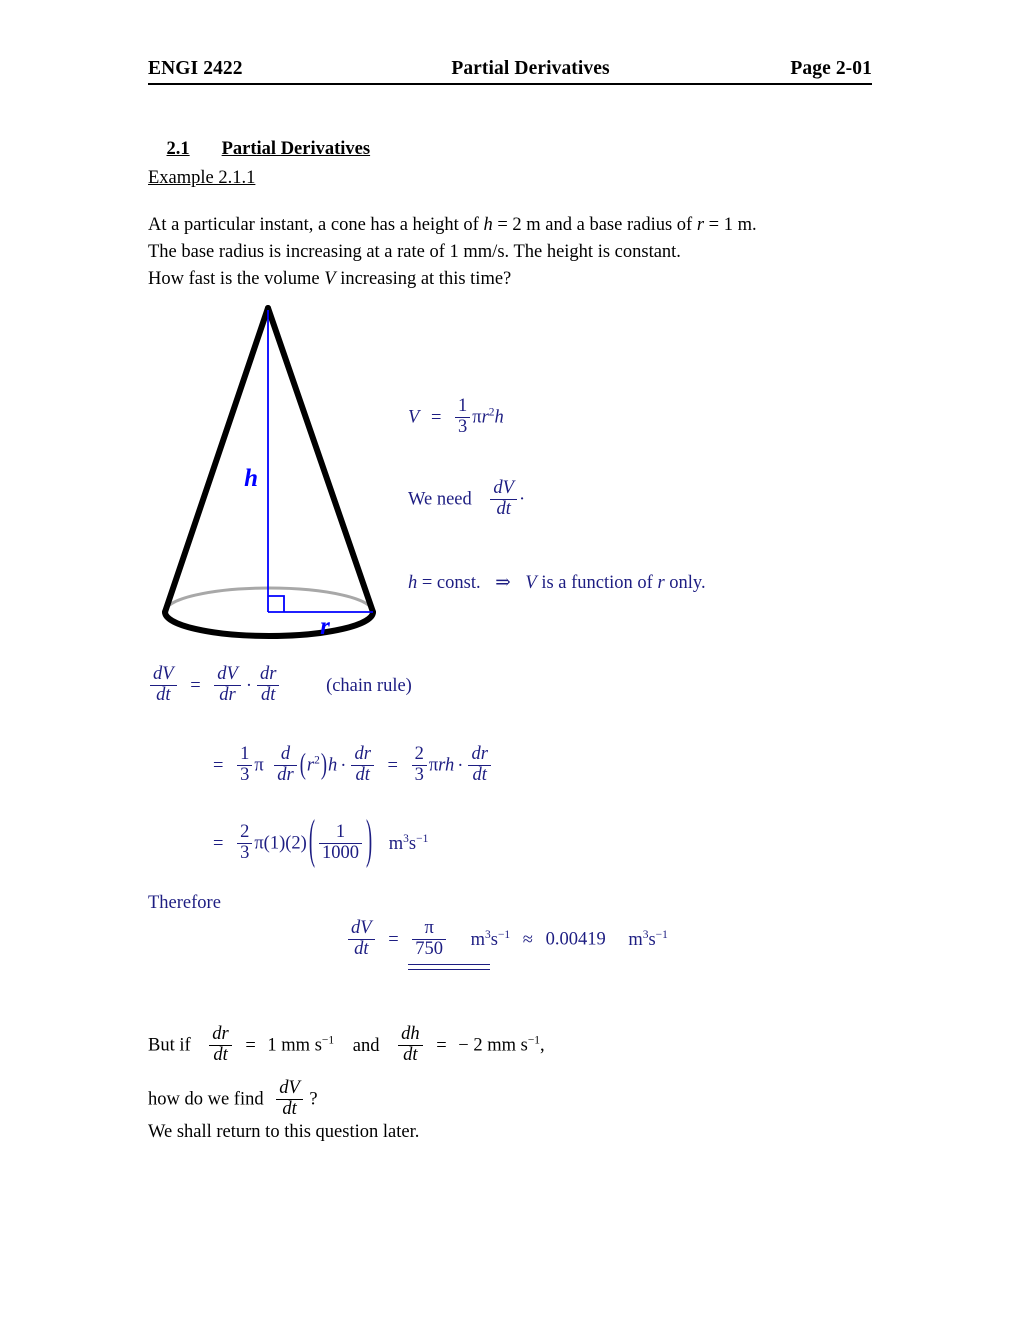 Image resolution: width=1020 pixels, height=1320 pixels. What do you see at coordinates (313, 1099) in the screenshot?
I see `closing-question-mark: ?` at bounding box center [313, 1099].